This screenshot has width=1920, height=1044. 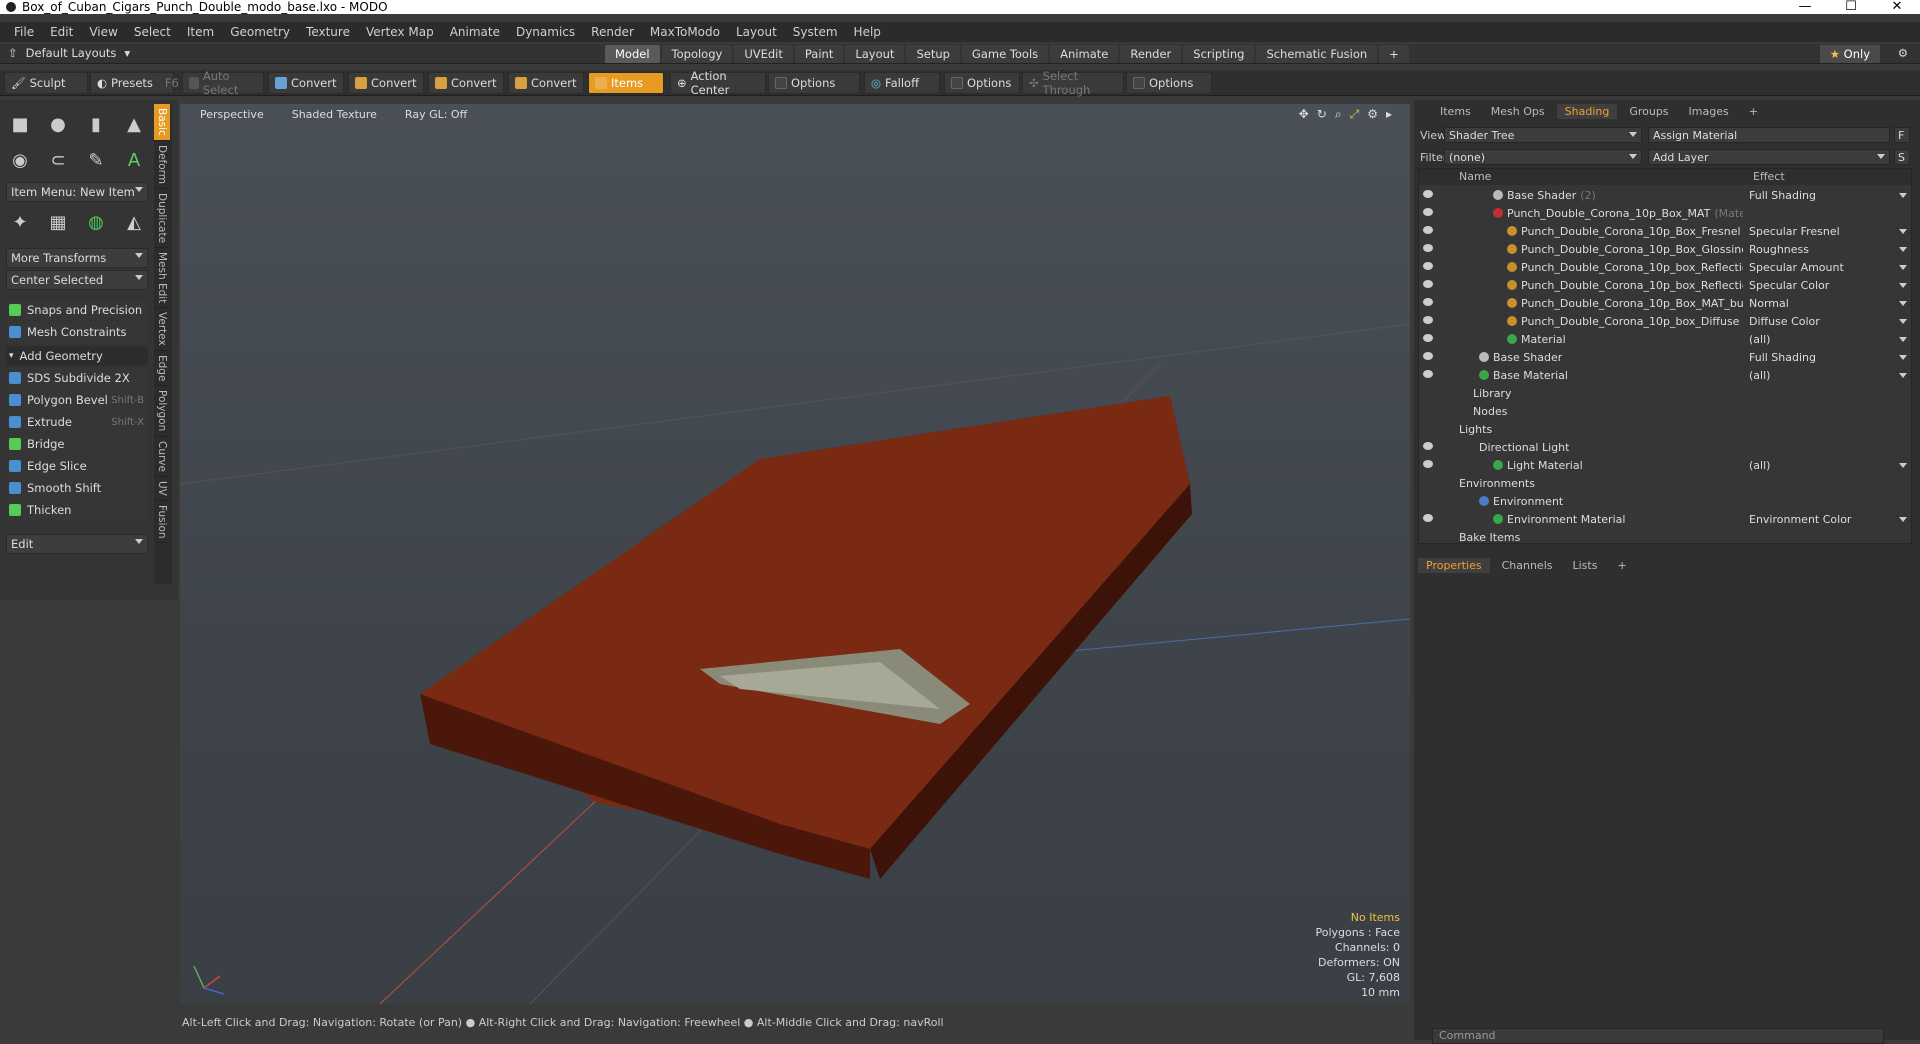 What do you see at coordinates (466, 83) in the screenshot?
I see `convert-polygons-button: Convert` at bounding box center [466, 83].